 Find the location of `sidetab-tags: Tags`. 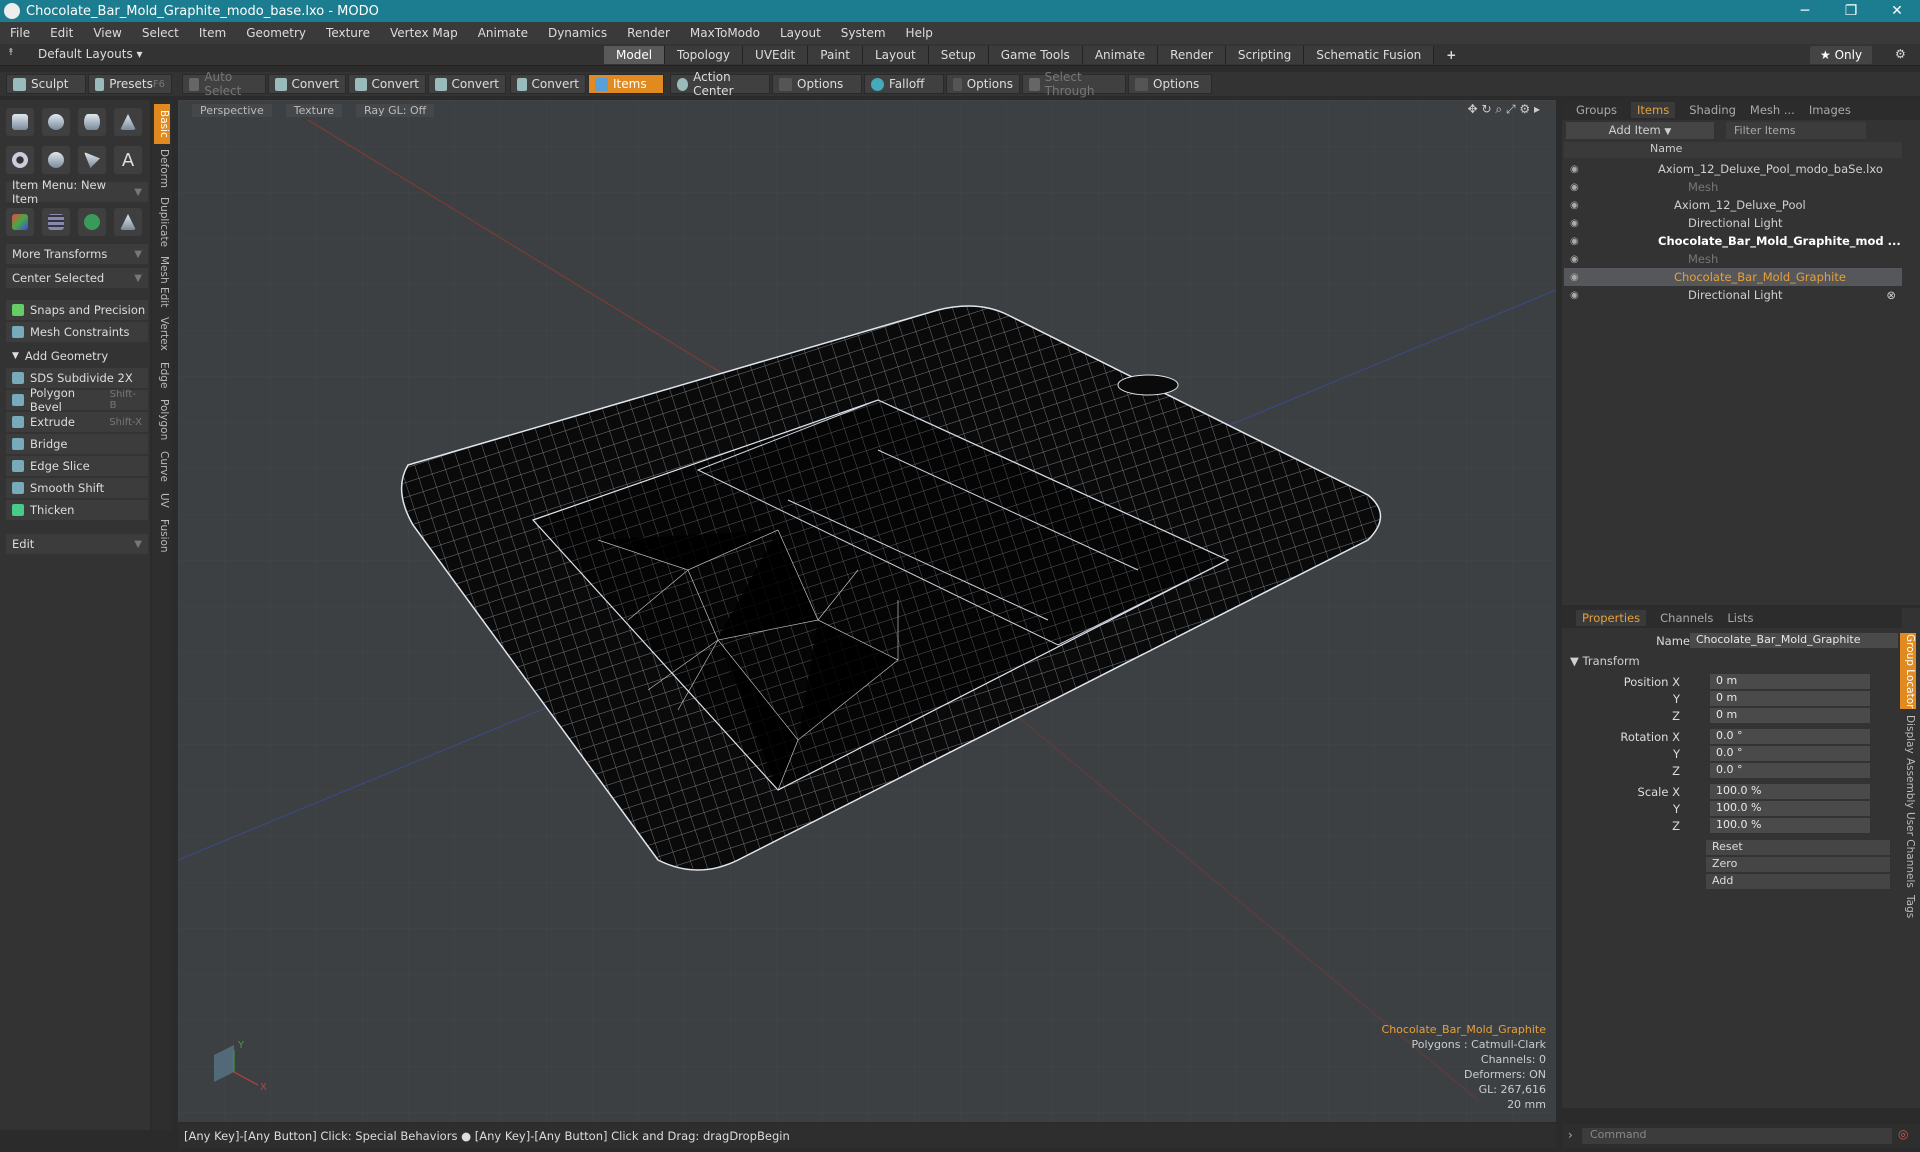

sidetab-tags: Tags is located at coordinates (1908, 907).